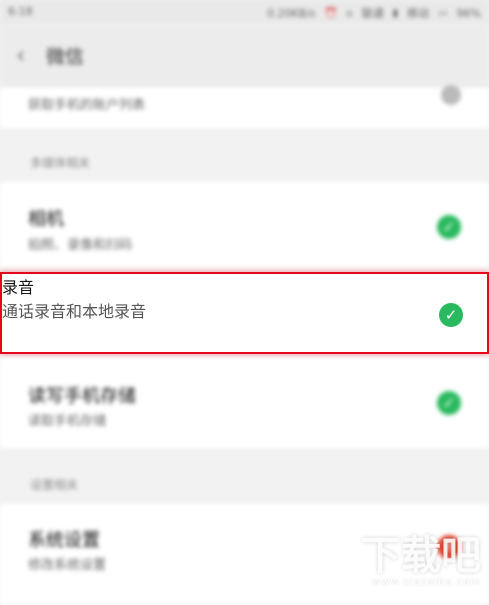 The image size is (489, 605). What do you see at coordinates (244, 56) in the screenshot?
I see `app-bar: ‹ 微信` at bounding box center [244, 56].